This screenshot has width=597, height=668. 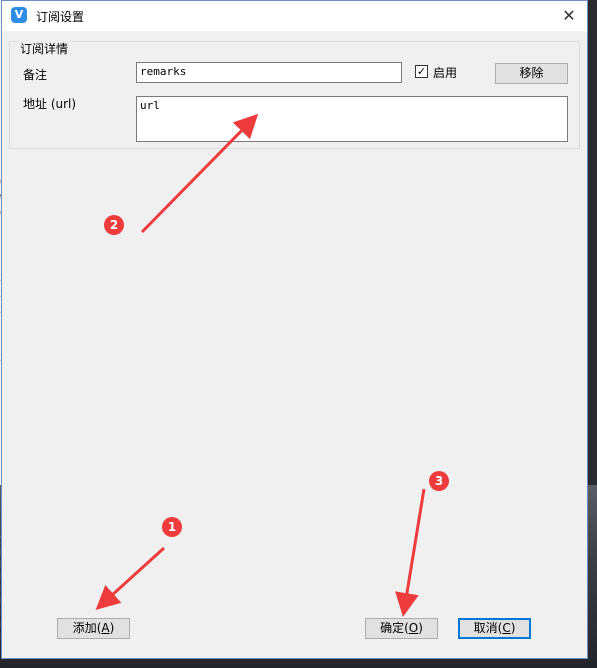 What do you see at coordinates (269, 72) in the screenshot?
I see `remark-input: remarks` at bounding box center [269, 72].